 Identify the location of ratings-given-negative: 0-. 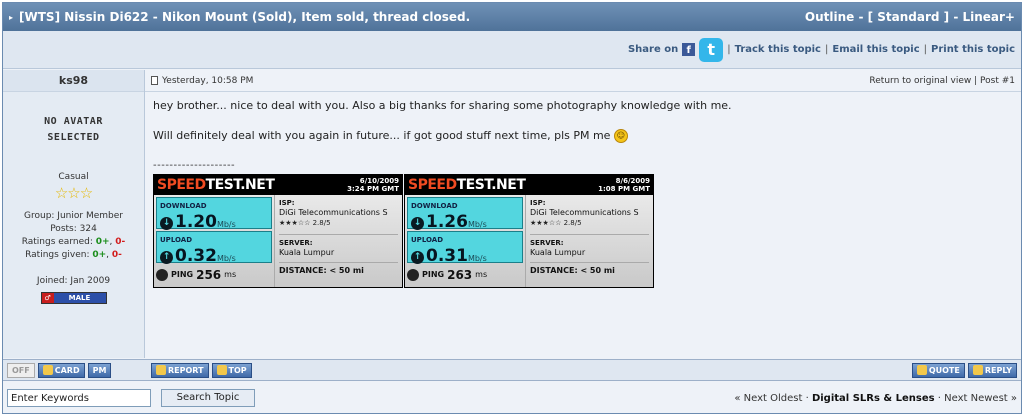
(116, 255).